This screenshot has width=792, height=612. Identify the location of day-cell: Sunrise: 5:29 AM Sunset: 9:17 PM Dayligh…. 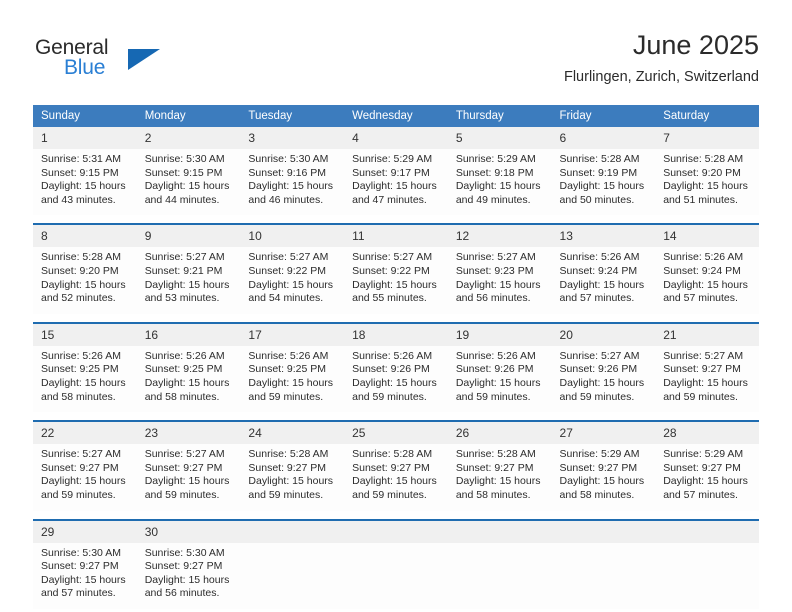
(396, 182).